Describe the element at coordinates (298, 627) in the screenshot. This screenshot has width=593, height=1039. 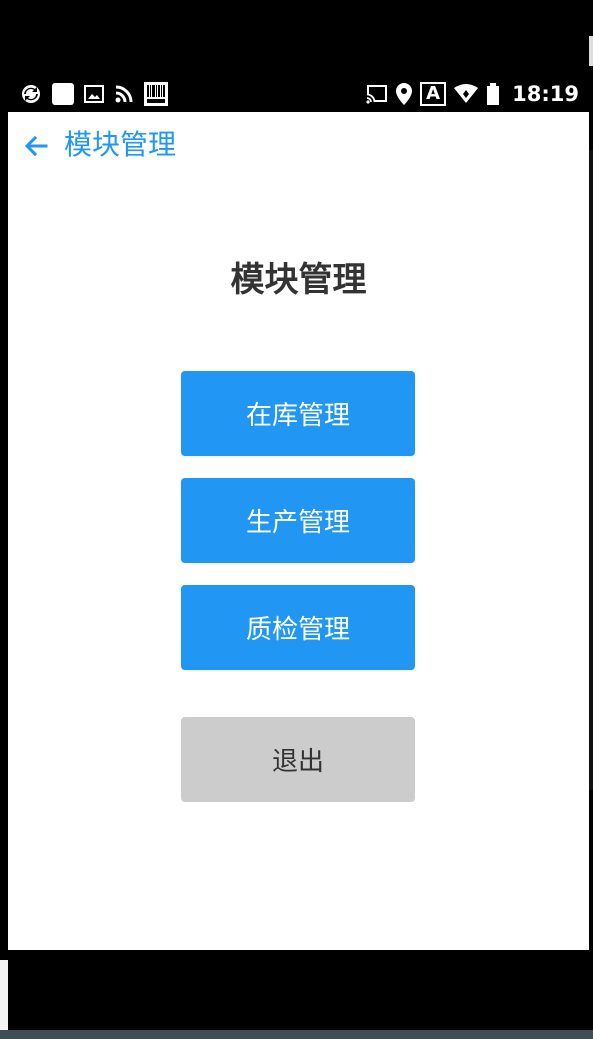
I see `quality-management-button: 质检管理` at that location.